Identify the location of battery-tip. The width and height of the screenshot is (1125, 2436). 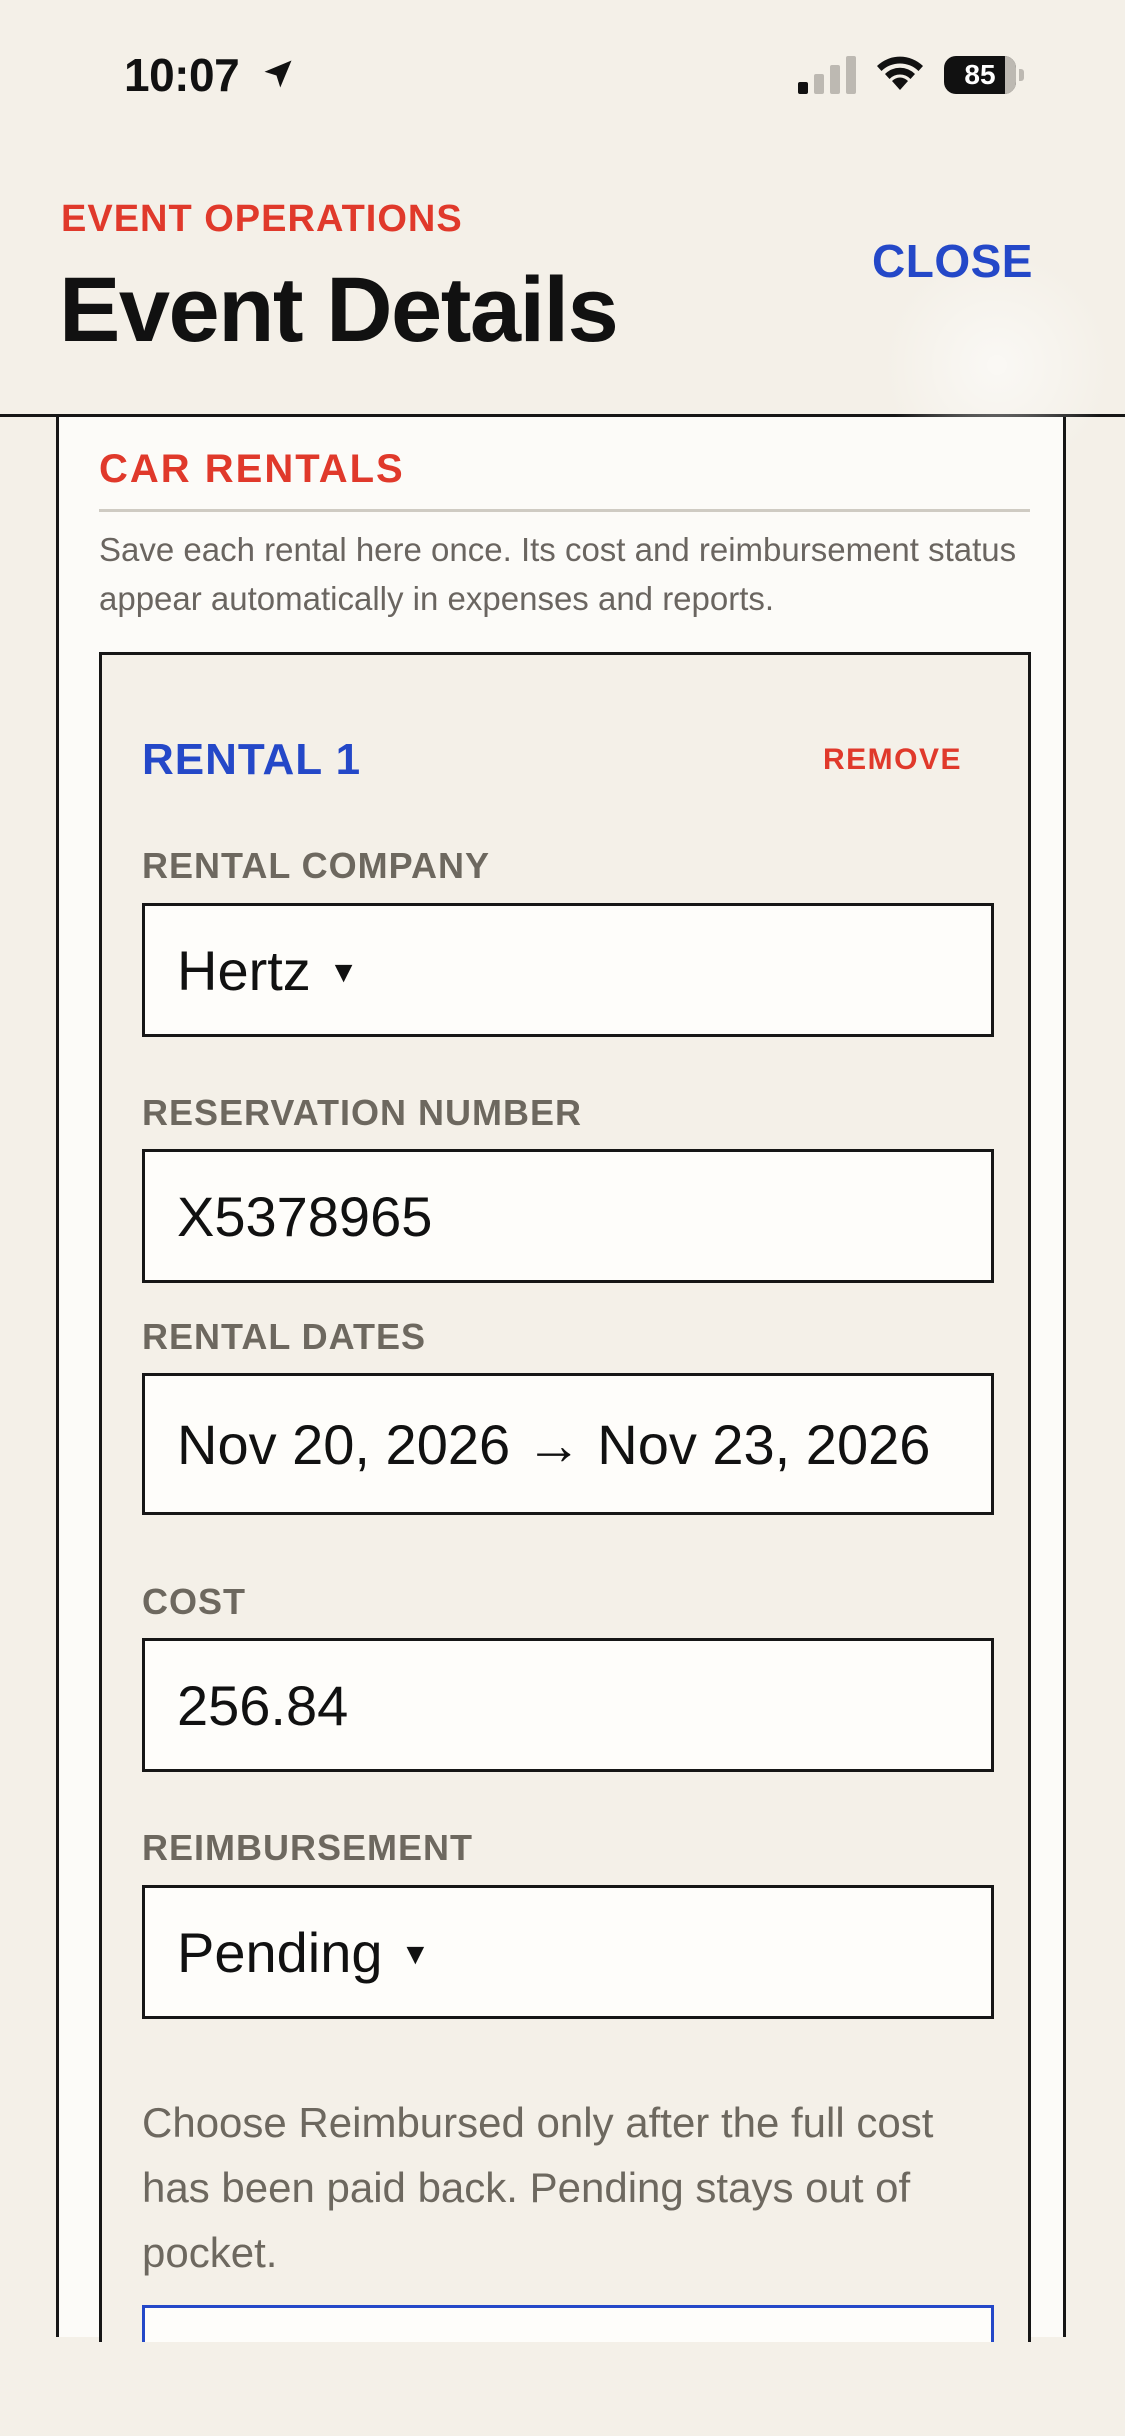
(1021, 75).